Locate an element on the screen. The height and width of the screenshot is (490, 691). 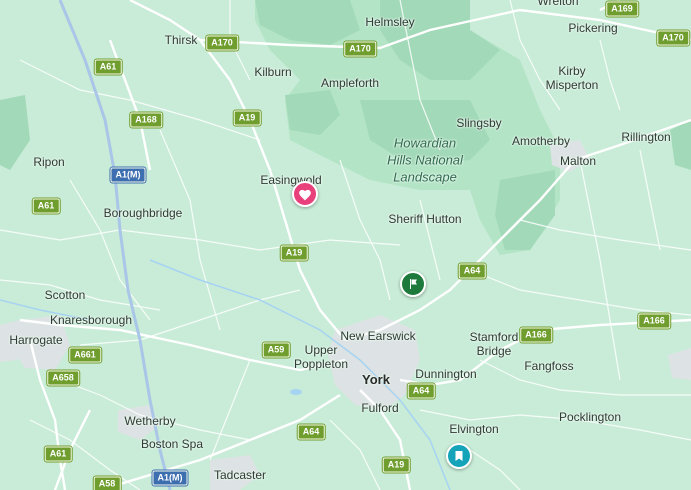
flag-icon is located at coordinates (413, 284).